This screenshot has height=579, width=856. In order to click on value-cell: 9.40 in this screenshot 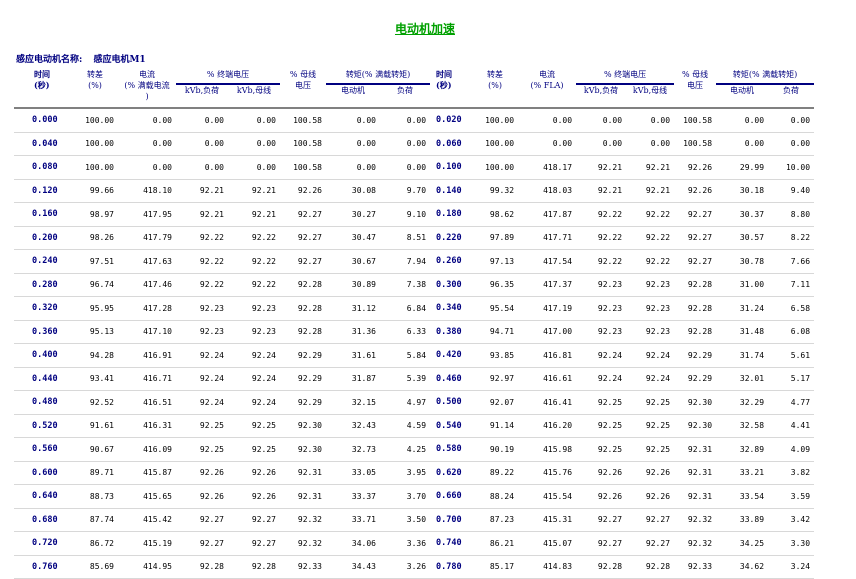, I will do `click(791, 192)`.